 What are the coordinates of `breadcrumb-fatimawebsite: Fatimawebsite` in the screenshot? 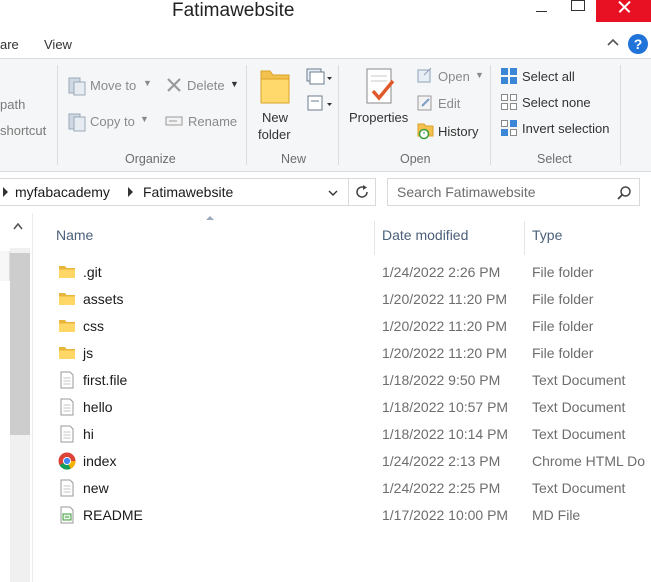 It's located at (188, 192).